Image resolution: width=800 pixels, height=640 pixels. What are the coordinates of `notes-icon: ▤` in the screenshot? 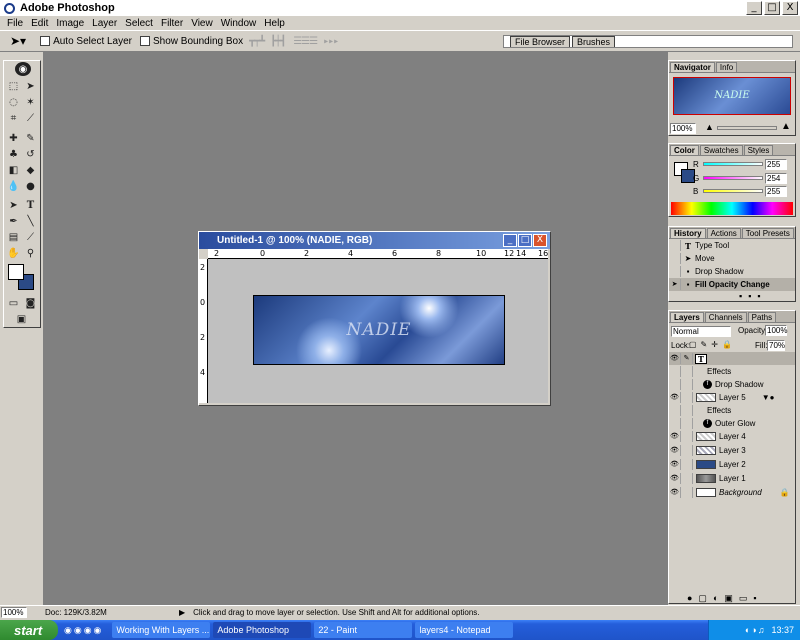 It's located at (13, 237).